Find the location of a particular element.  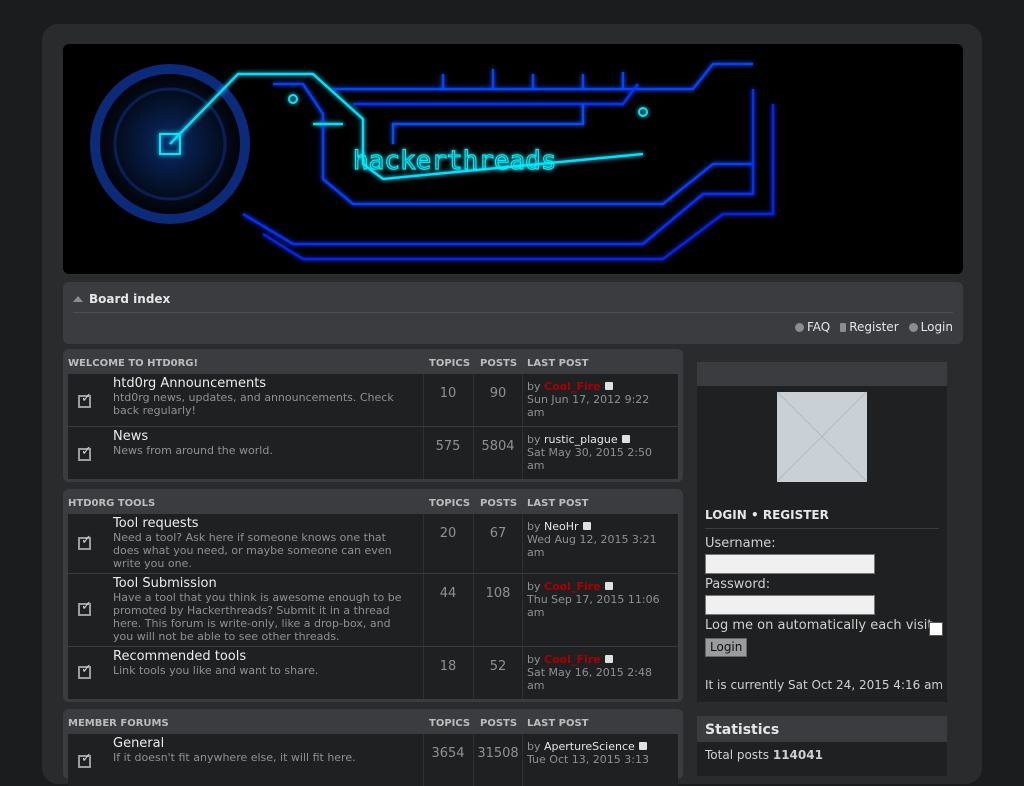

last-post: by Cool_Fire Thu Sep 17, 2015 11:06 am is located at coordinates (597, 599).